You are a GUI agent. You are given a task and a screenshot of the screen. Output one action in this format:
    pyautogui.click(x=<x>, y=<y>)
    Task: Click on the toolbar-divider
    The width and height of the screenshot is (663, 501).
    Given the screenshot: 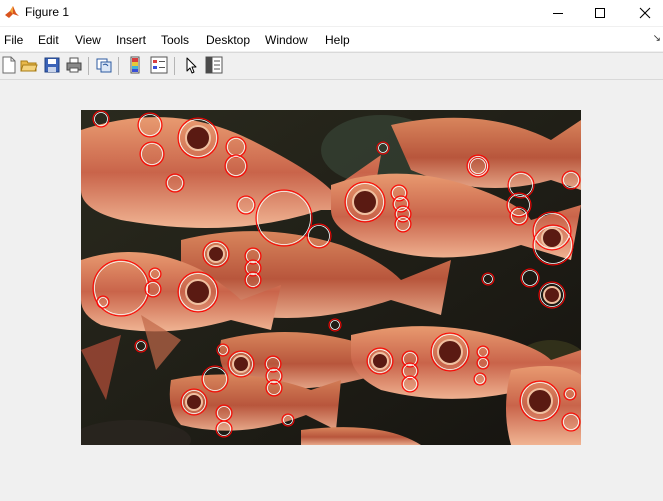 What is the action you would take?
    pyautogui.click(x=331, y=79)
    